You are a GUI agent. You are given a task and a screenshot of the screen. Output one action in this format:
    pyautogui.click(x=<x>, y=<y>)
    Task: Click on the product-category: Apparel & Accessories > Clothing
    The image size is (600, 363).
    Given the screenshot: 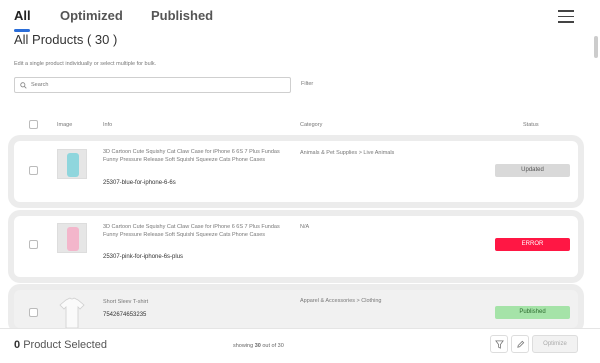 What is the action you would take?
    pyautogui.click(x=341, y=301)
    